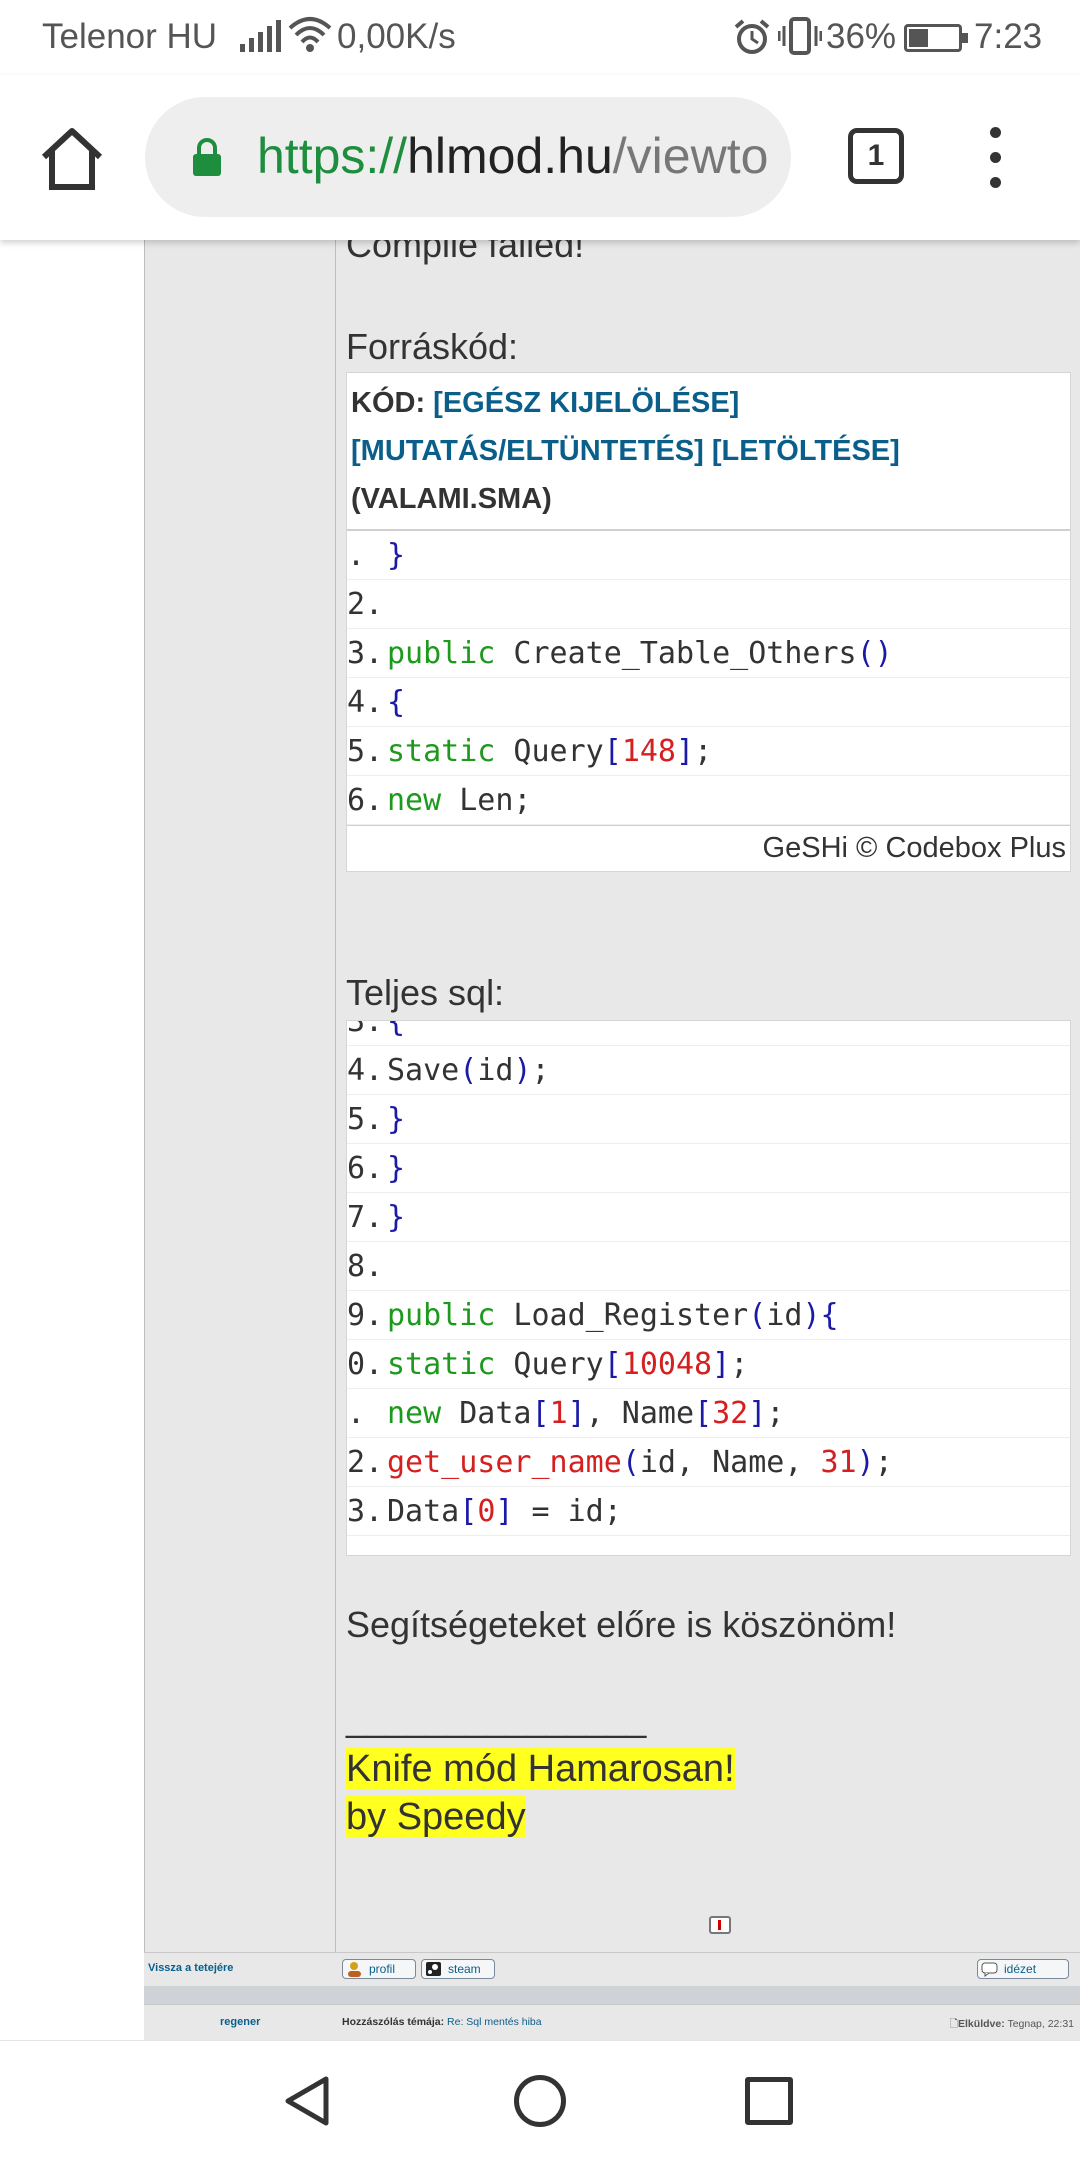 The image size is (1080, 2160). Describe the element at coordinates (365, 1364) in the screenshot. I see `line-number: 0.` at that location.